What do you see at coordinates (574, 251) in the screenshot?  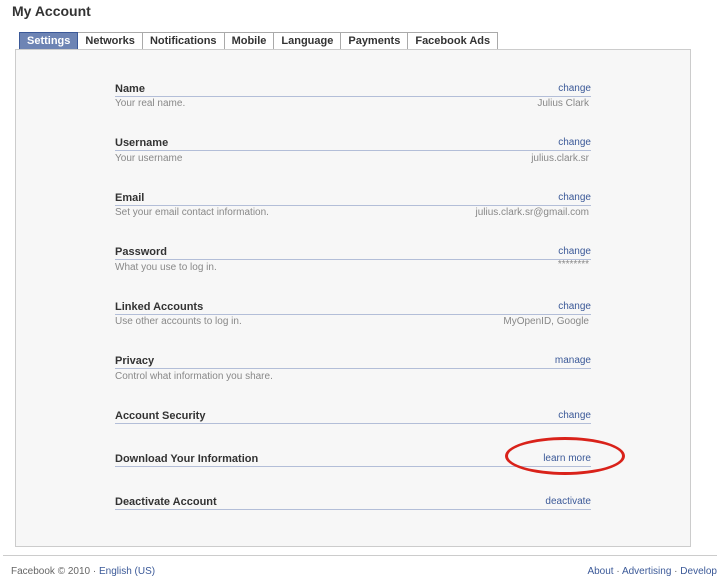 I see `change-password-link: change` at bounding box center [574, 251].